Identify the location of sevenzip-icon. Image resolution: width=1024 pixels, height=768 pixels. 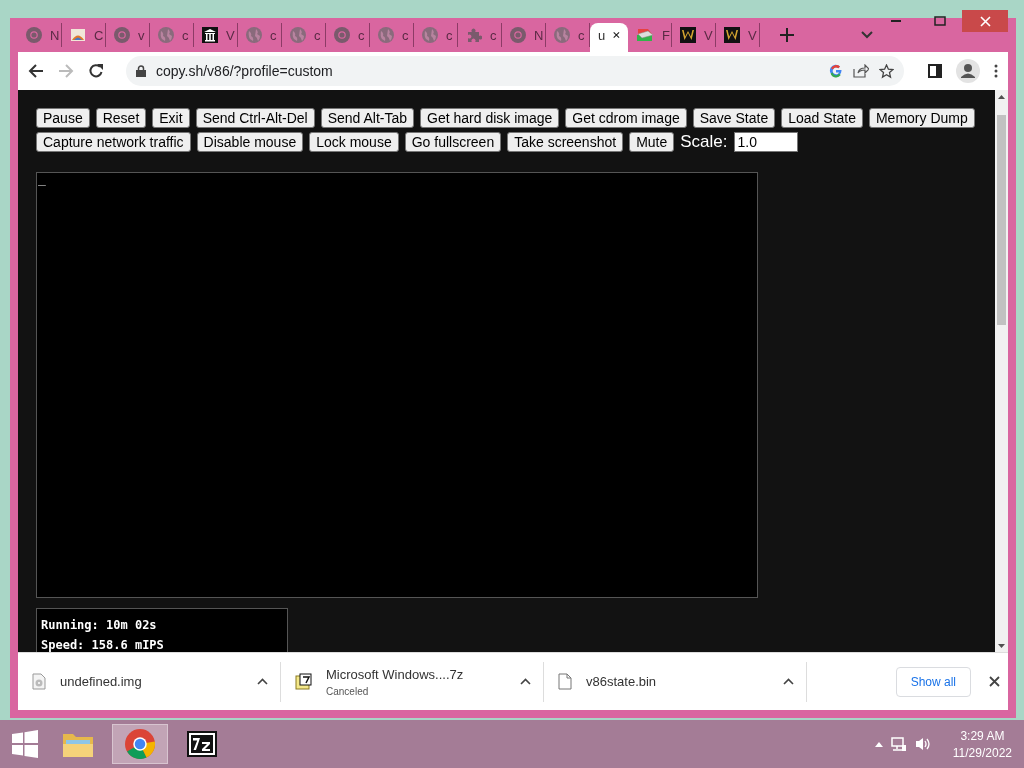
(202, 744).